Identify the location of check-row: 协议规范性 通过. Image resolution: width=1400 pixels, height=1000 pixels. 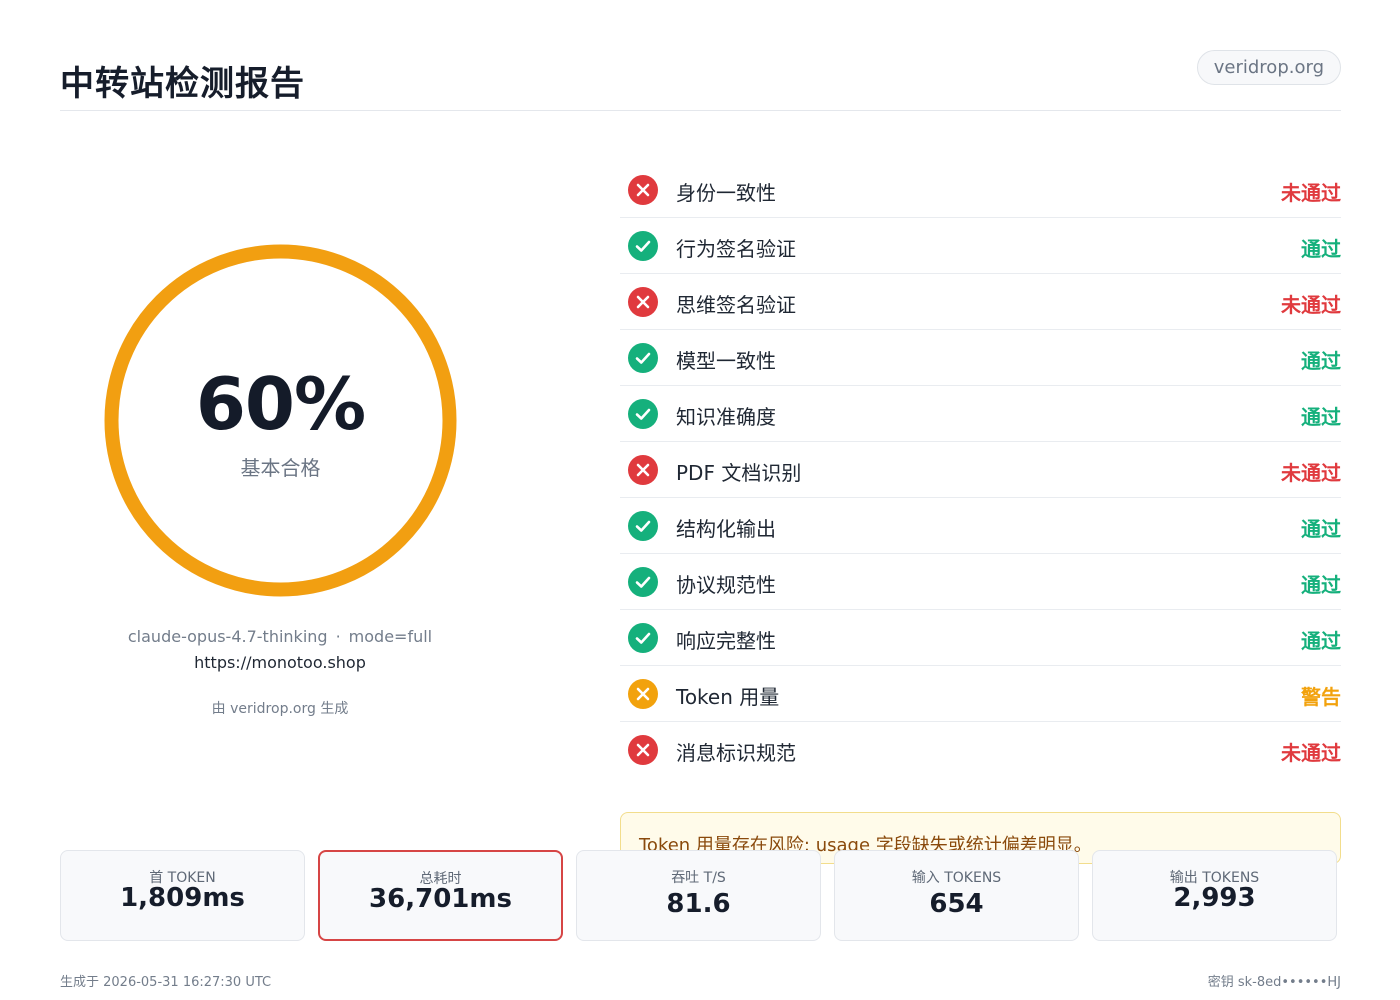
(980, 582).